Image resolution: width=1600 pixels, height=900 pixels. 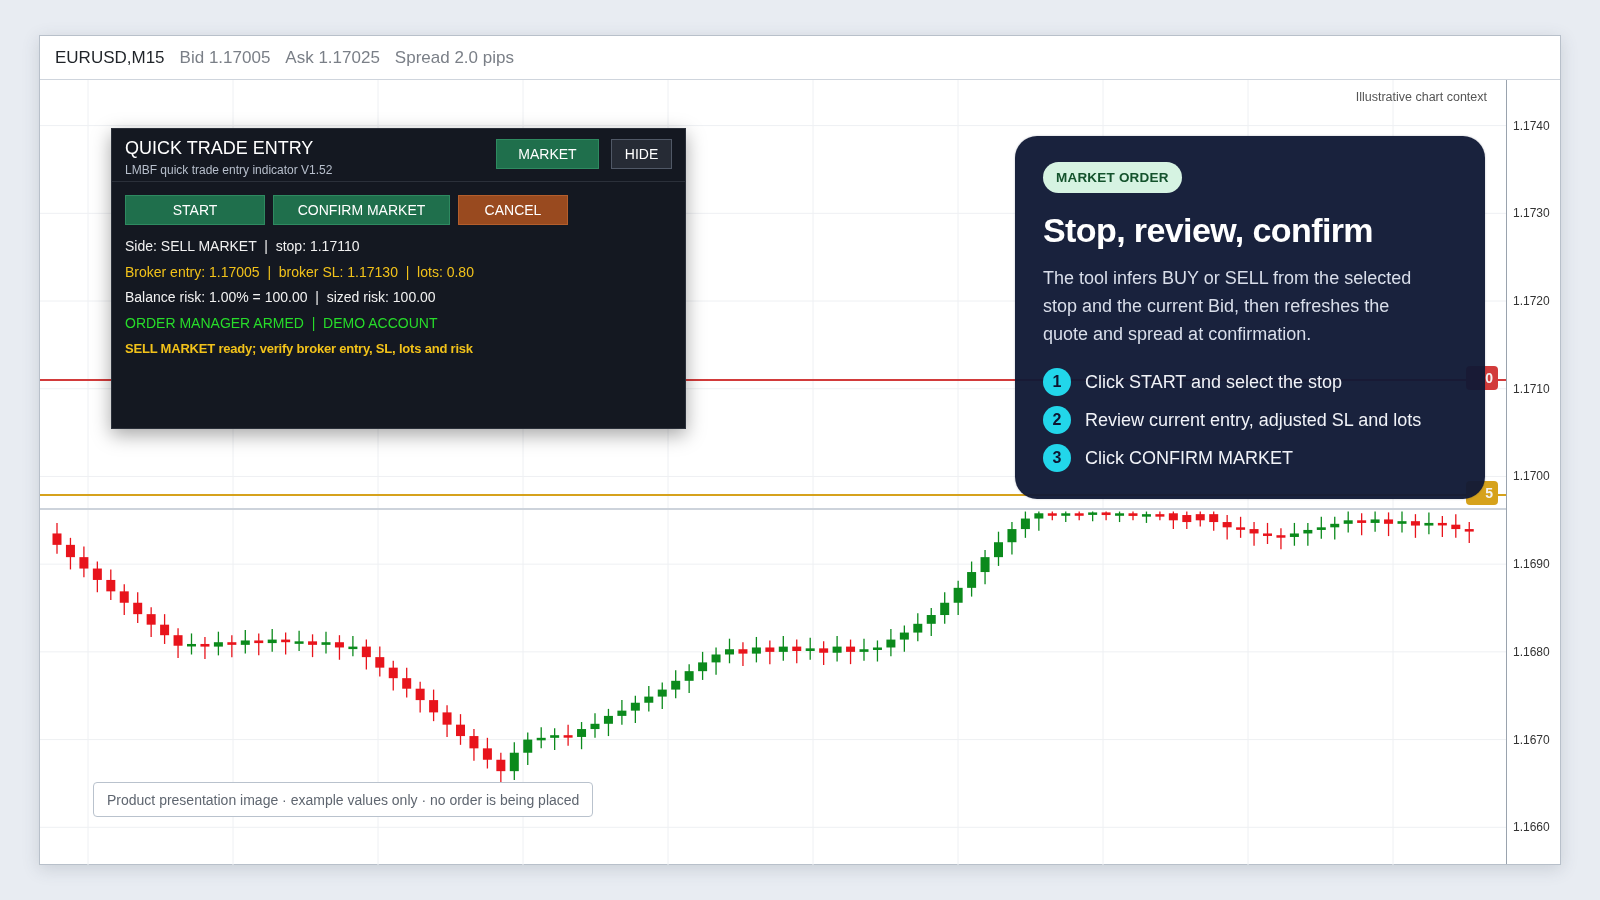 I want to click on disclaimer-caption: Product presentation image · example values only · no order is being placed, so click(x=343, y=799).